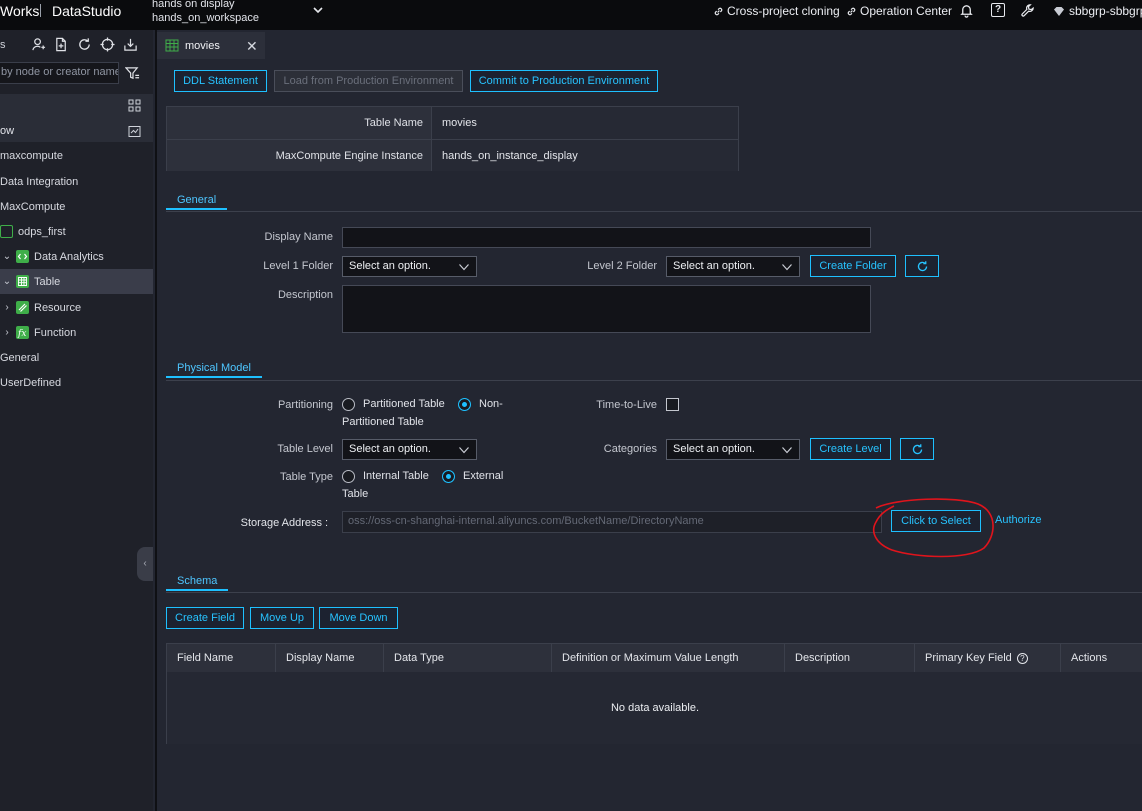  What do you see at coordinates (606, 237) in the screenshot?
I see `display-name-input` at bounding box center [606, 237].